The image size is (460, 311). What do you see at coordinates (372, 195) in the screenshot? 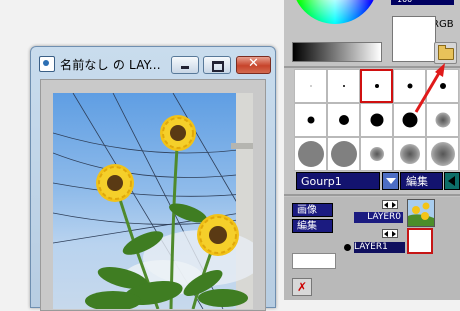
I see `divider` at bounding box center [372, 195].